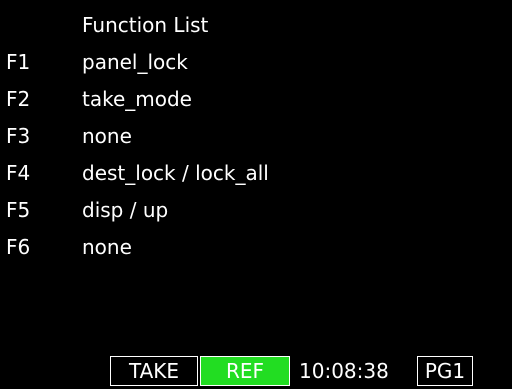 This screenshot has width=512, height=389. Describe the element at coordinates (175, 173) in the screenshot. I see `function-name: dest_lock / lock_all` at that location.